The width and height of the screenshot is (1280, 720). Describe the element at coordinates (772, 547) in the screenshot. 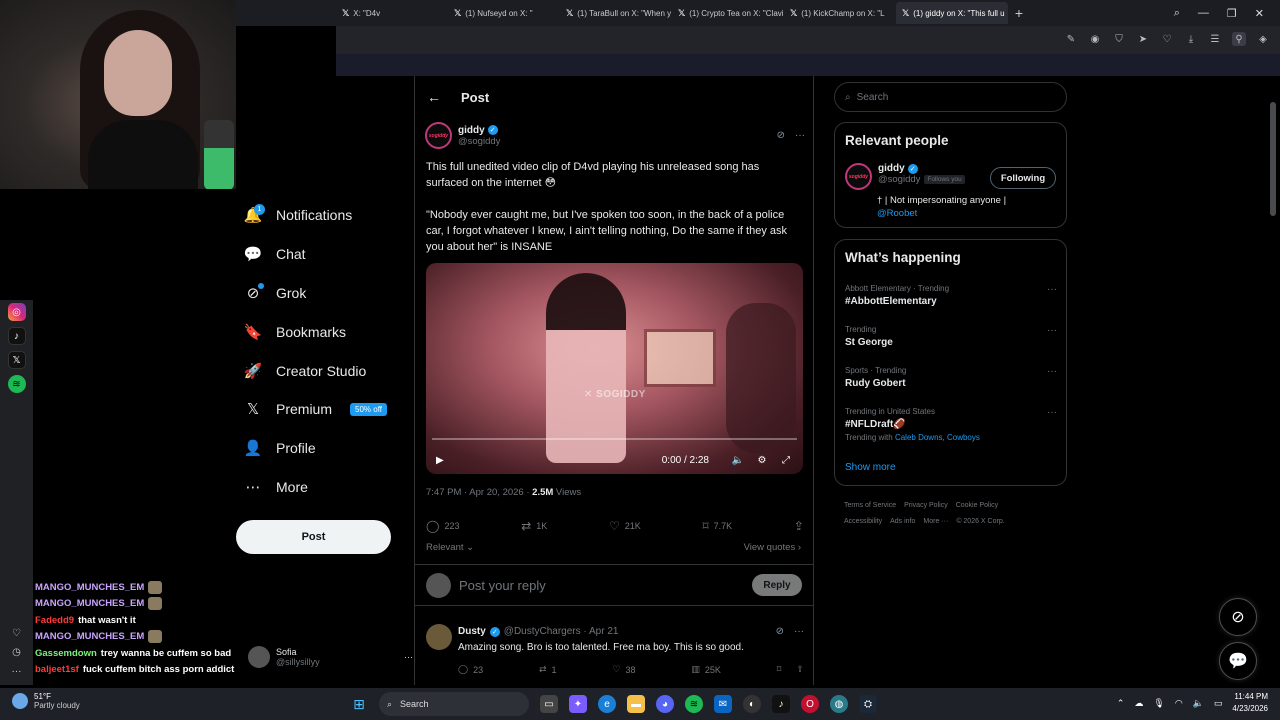

I see `view-quotes-link: View quotes ›` at that location.